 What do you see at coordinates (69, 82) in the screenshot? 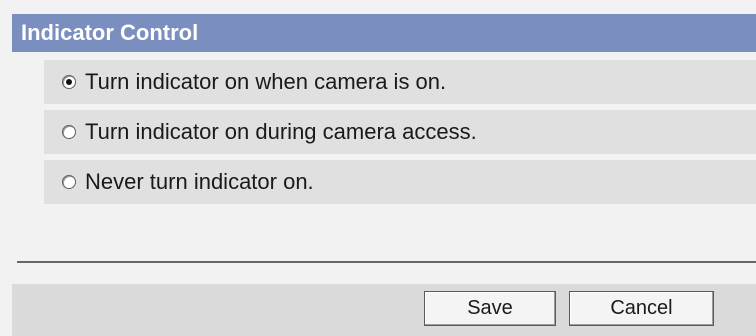
I see `radio-camera-on` at bounding box center [69, 82].